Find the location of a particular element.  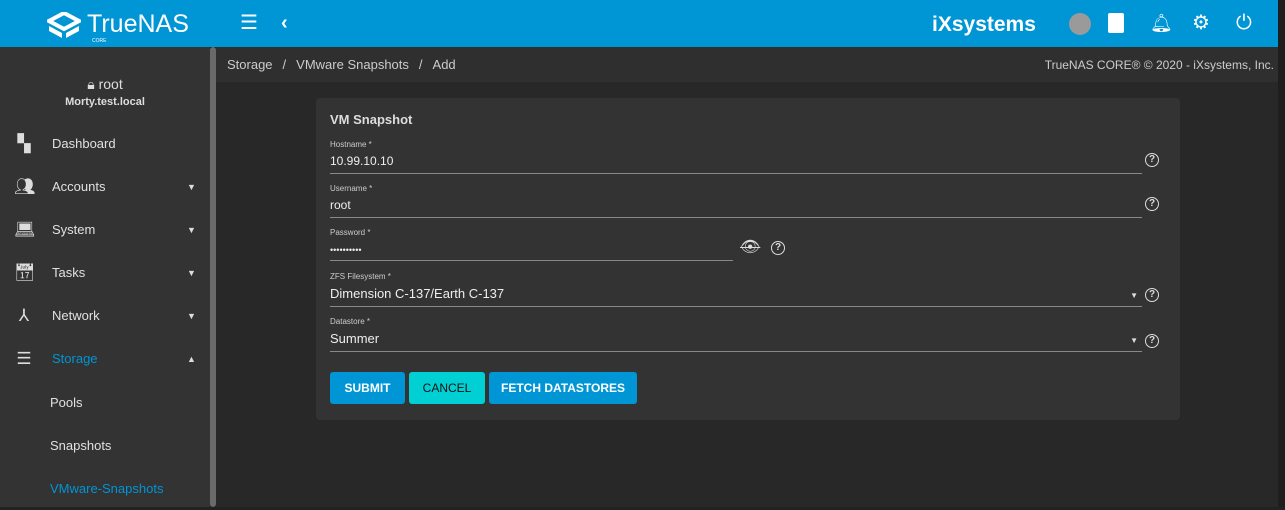

people-icon: 👥︎ is located at coordinates (25, 186).